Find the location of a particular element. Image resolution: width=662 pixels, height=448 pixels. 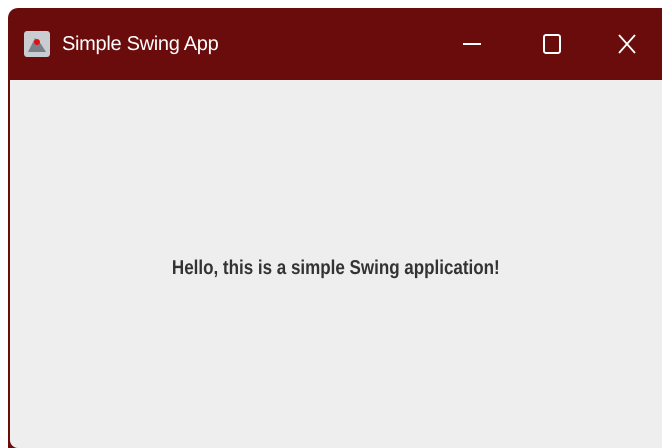

minimize-icon is located at coordinates (472, 44).